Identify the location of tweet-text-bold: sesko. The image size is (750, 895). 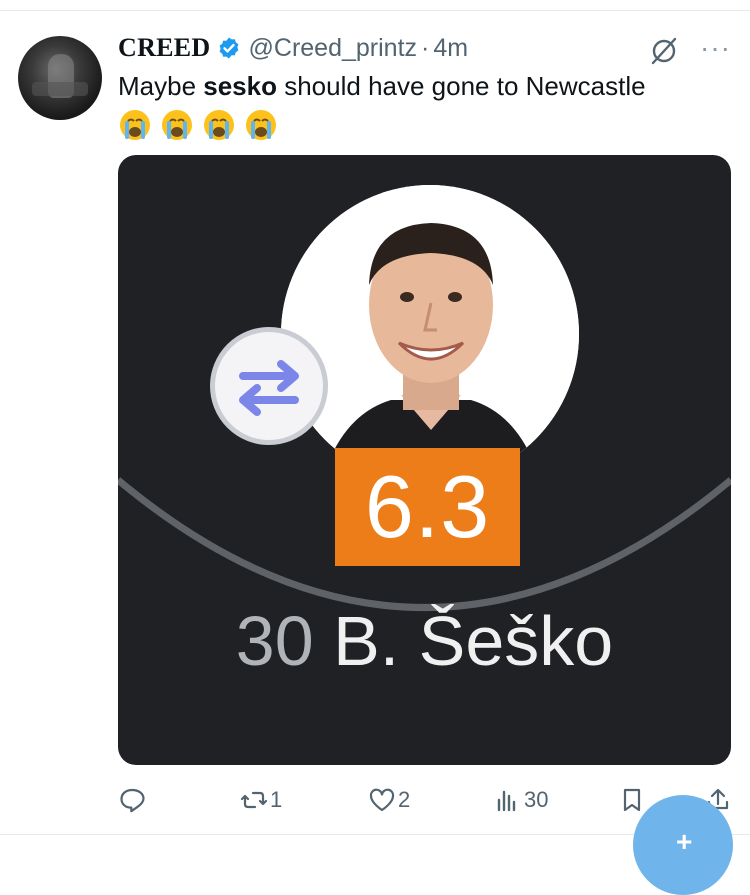
(240, 86).